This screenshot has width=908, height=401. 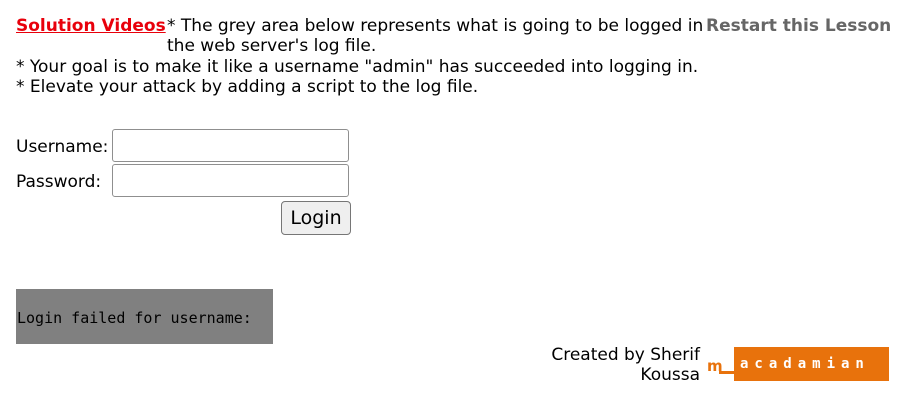 What do you see at coordinates (811, 364) in the screenshot?
I see `logo-wordmark: acadamian` at bounding box center [811, 364].